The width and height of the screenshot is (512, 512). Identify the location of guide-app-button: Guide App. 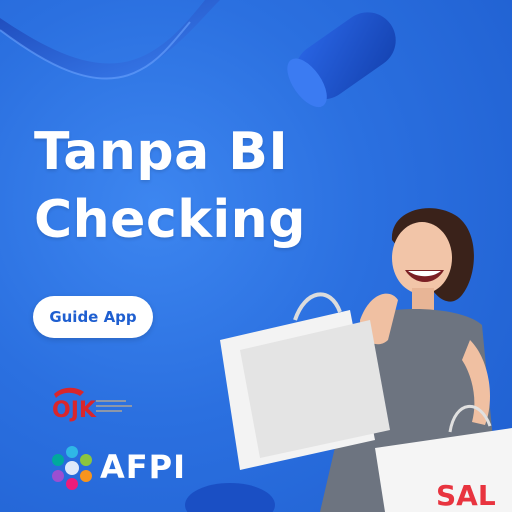
(93, 317).